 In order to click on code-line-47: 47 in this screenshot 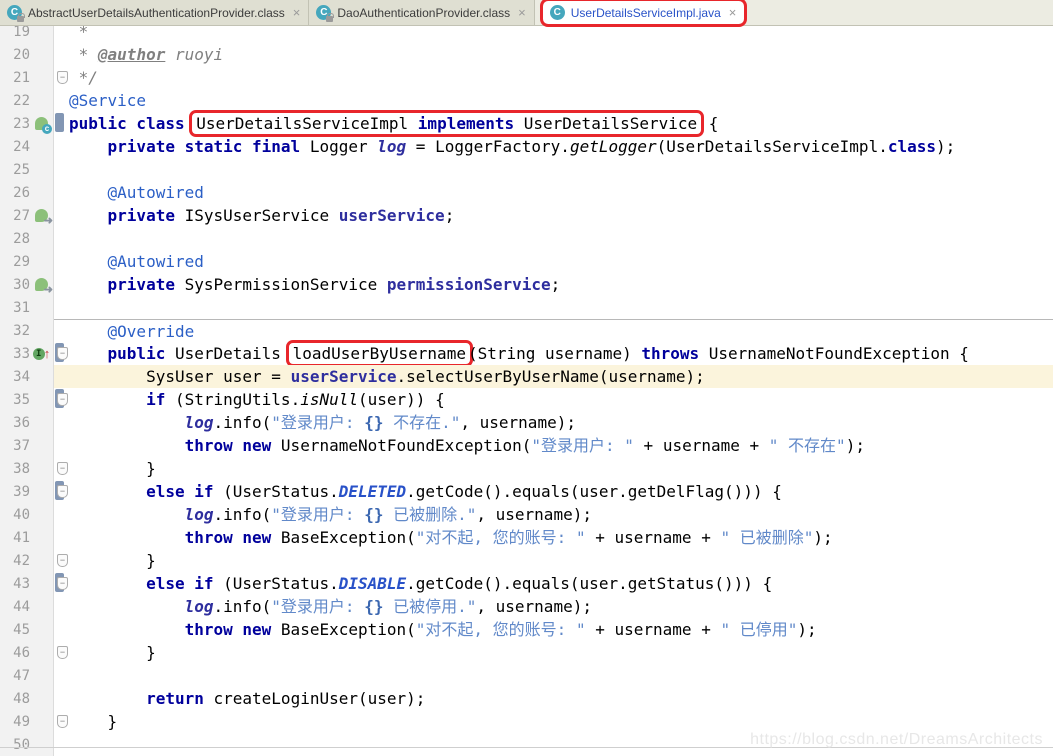, I will do `click(526, 675)`.